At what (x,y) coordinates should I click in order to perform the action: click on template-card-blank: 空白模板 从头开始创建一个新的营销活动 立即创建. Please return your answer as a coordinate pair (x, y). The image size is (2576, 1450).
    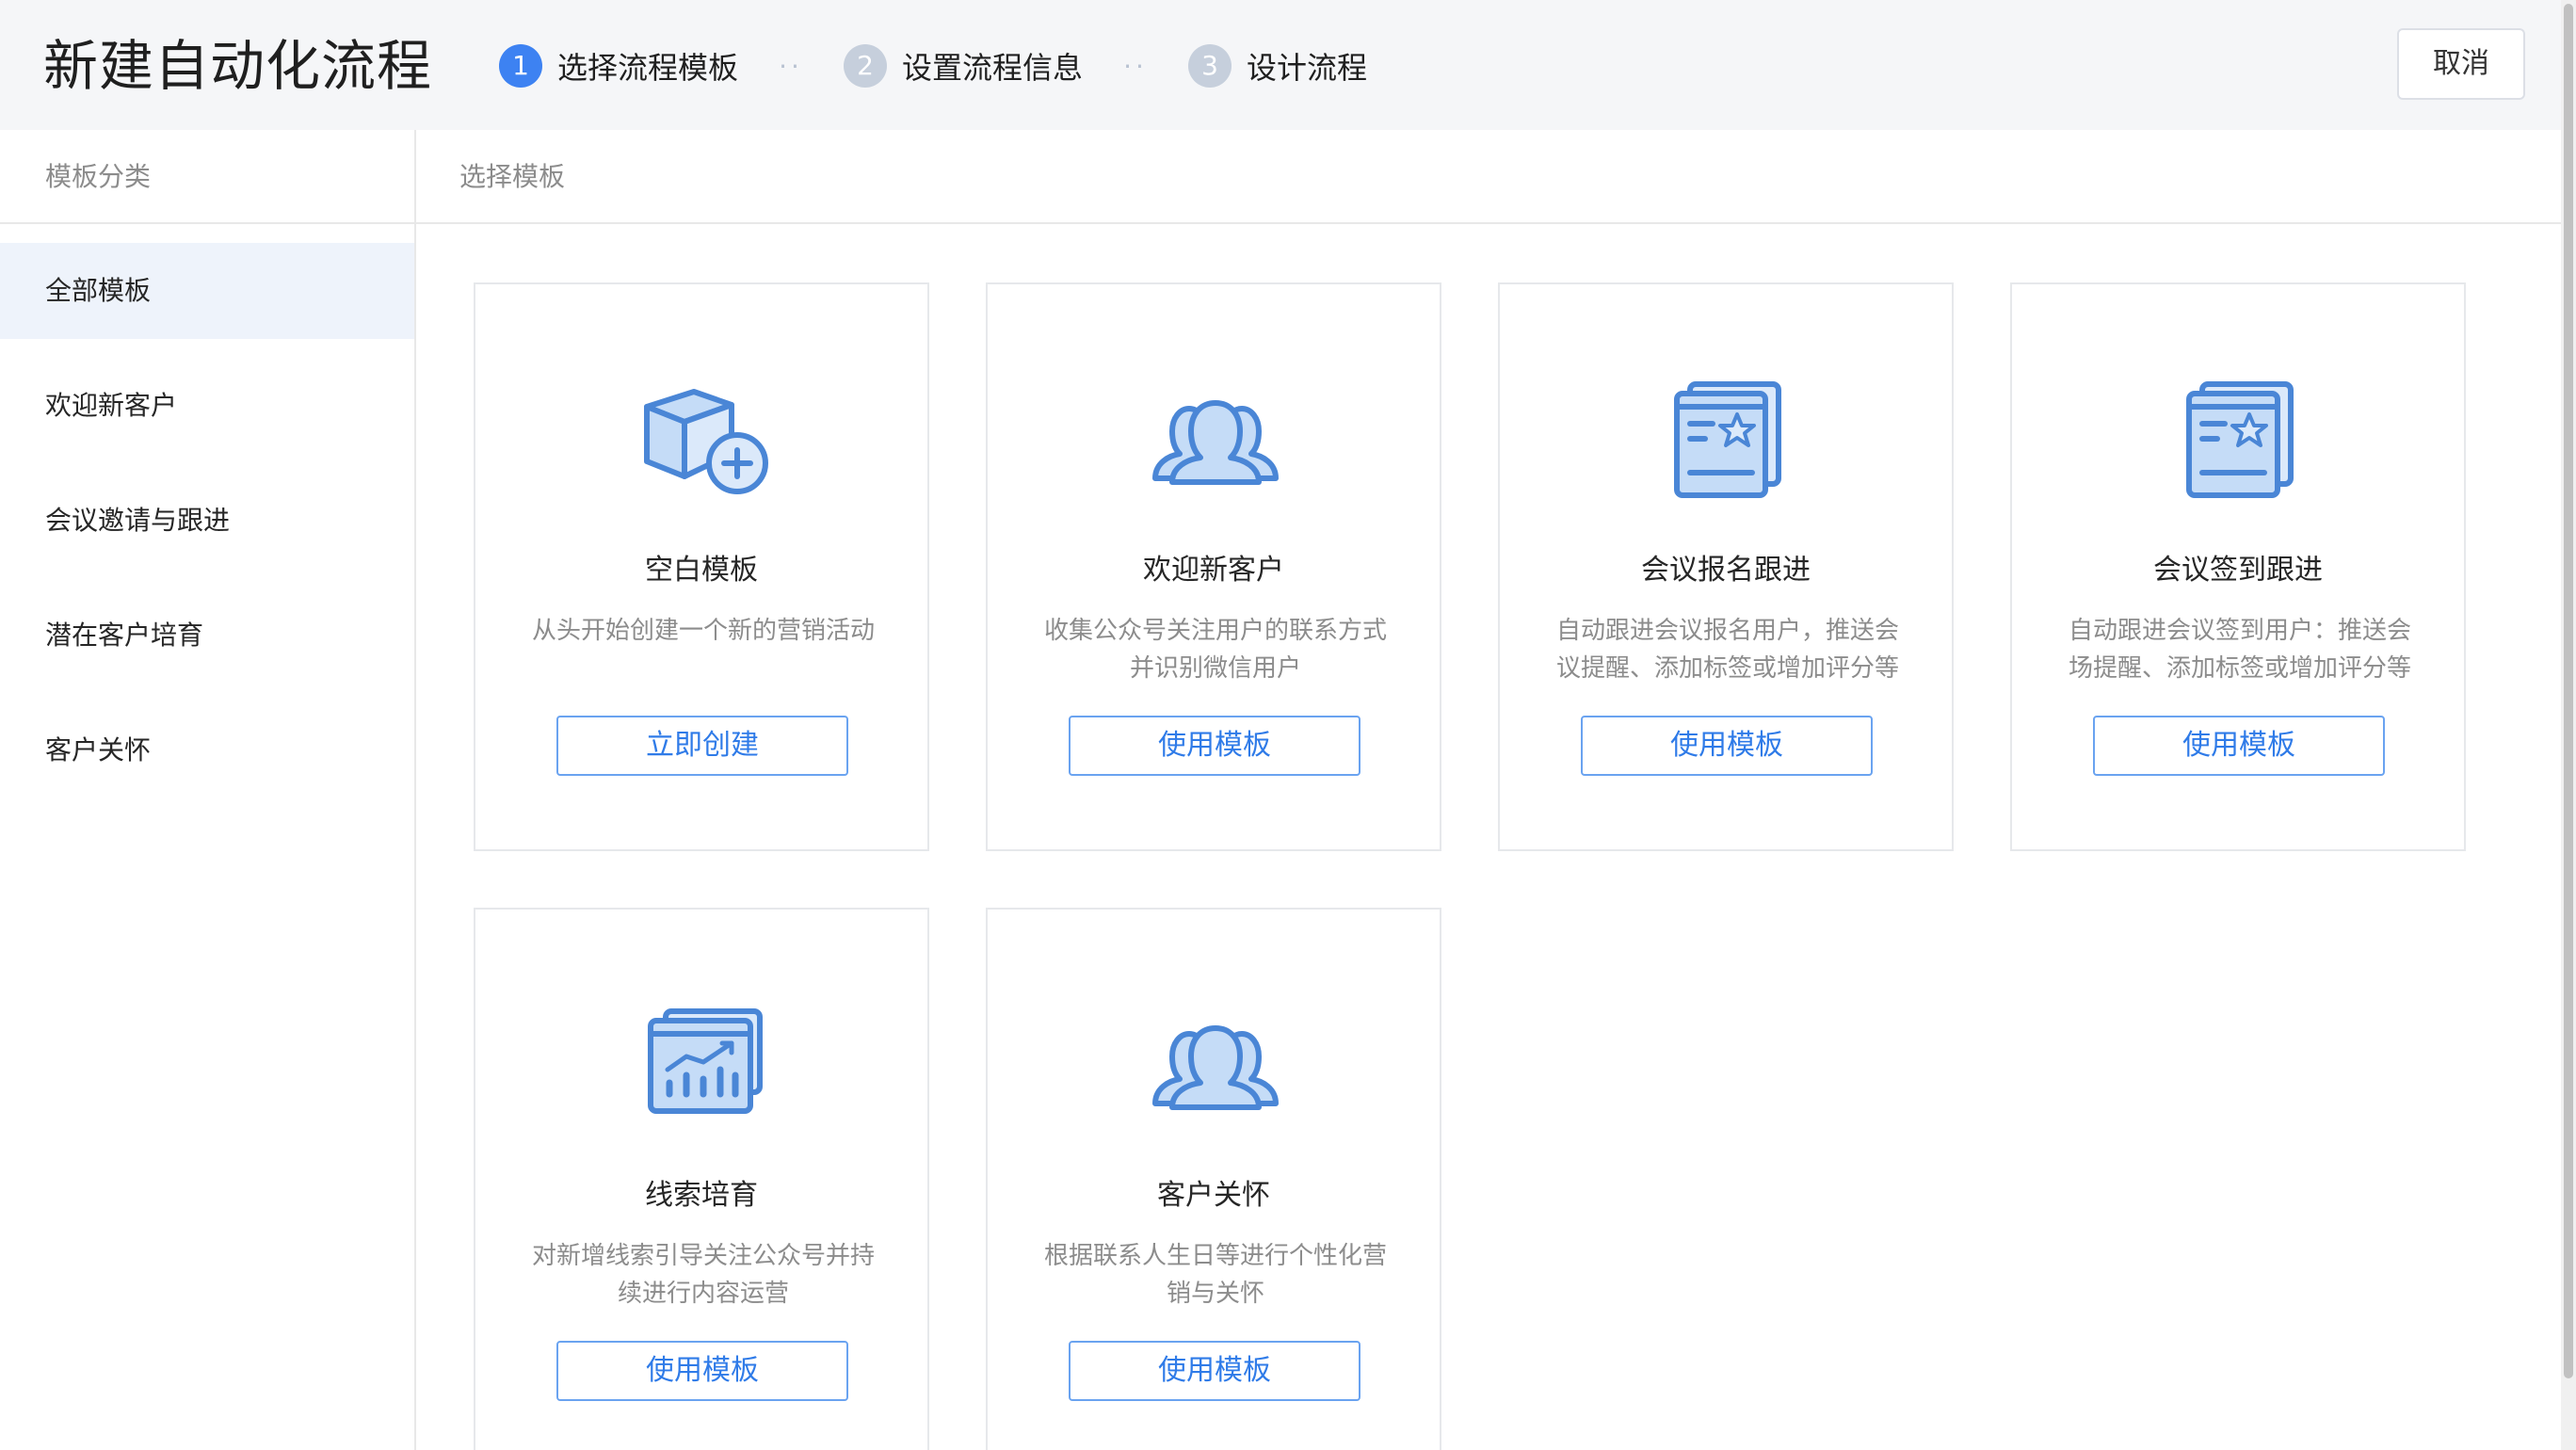
    Looking at the image, I should click on (701, 566).